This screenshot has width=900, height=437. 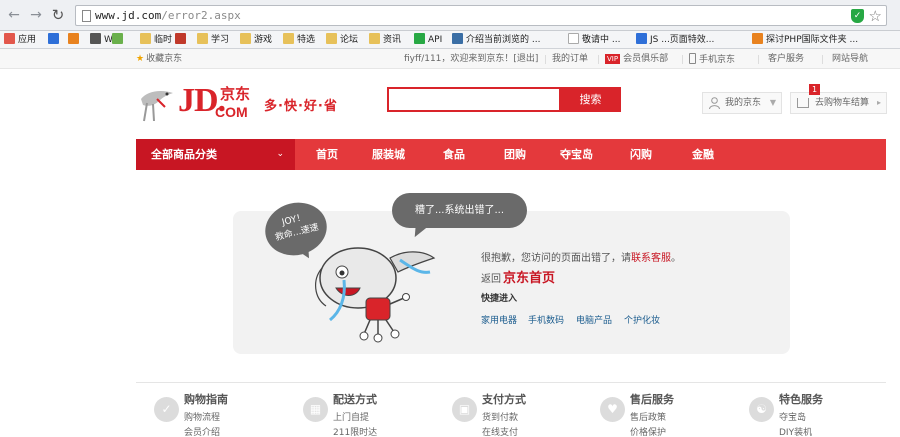 I want to click on quick-link-mobile: 手机数码, so click(x=546, y=321).